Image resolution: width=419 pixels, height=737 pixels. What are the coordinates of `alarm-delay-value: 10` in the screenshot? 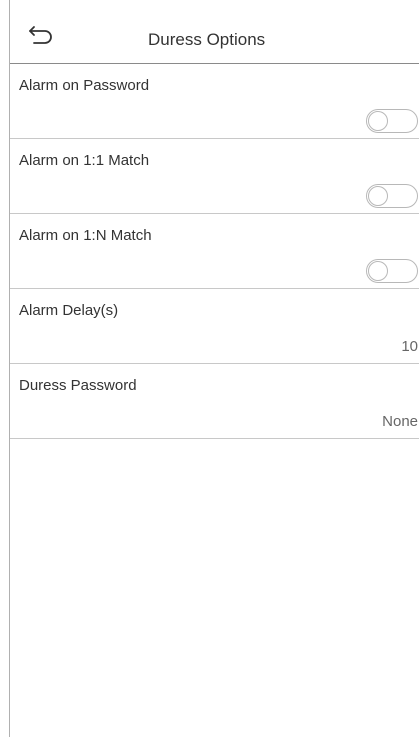 It's located at (409, 346).